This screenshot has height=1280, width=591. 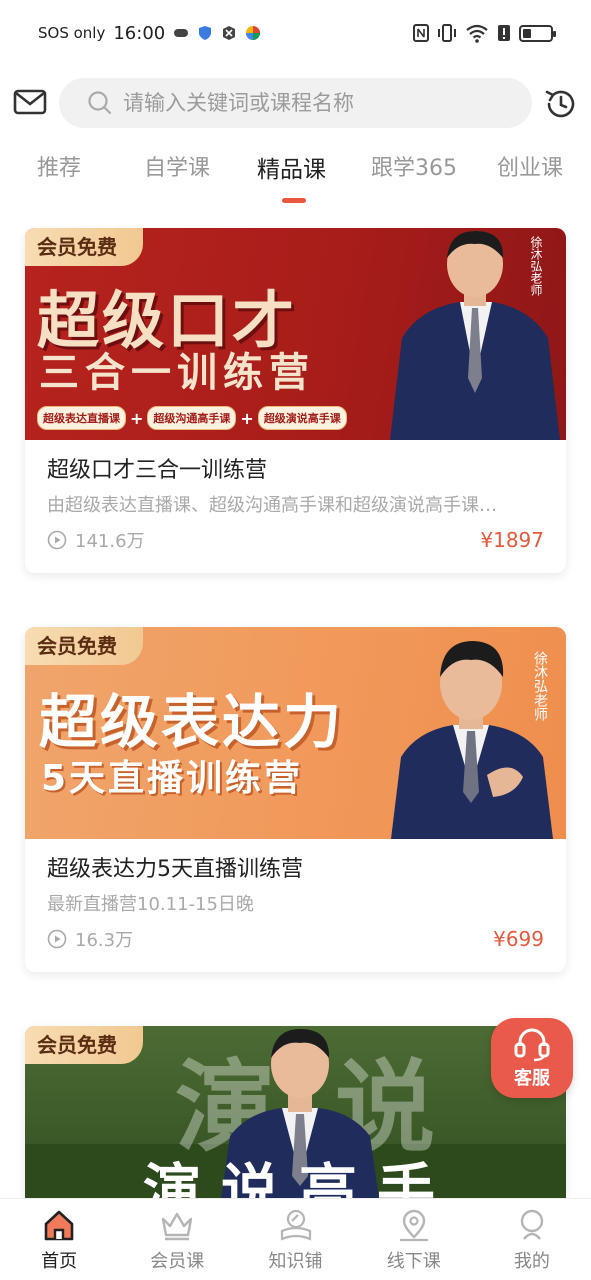 What do you see at coordinates (504, 33) in the screenshot?
I see `alert-icon` at bounding box center [504, 33].